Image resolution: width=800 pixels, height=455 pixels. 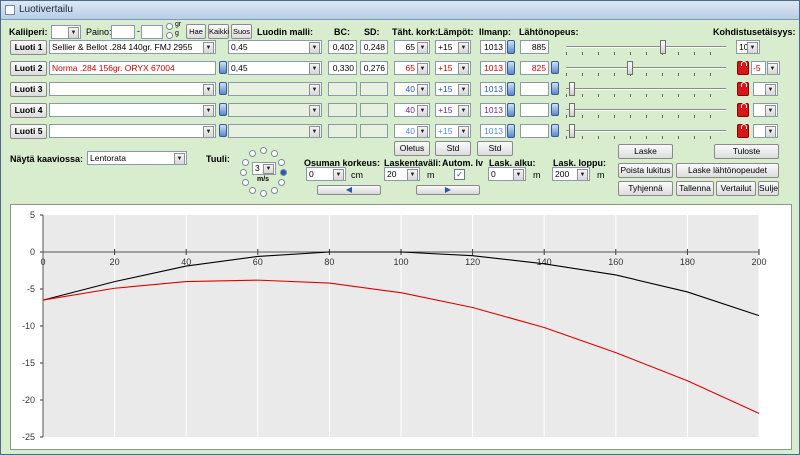 What do you see at coordinates (412, 89) in the screenshot?
I see `taht-3-select: 40 ▼` at bounding box center [412, 89].